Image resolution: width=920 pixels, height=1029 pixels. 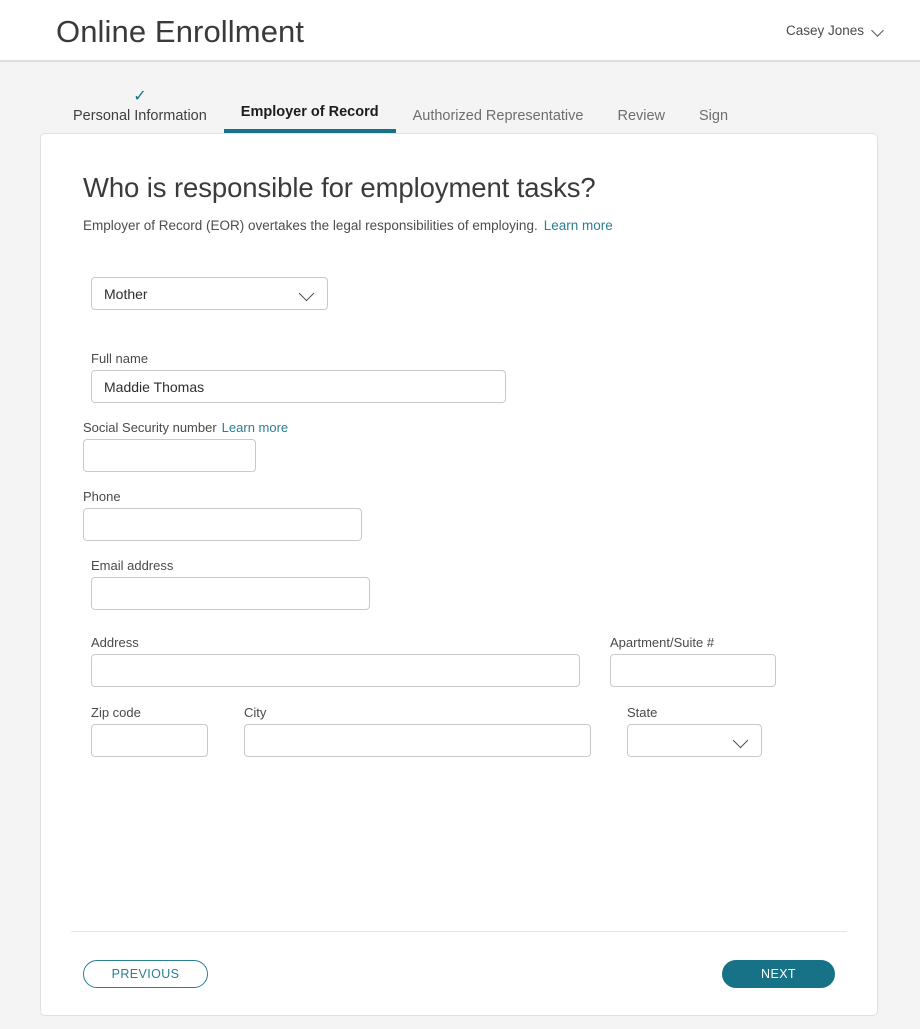 I want to click on app-header: Online Enrollment Casey Jones, so click(x=460, y=31).